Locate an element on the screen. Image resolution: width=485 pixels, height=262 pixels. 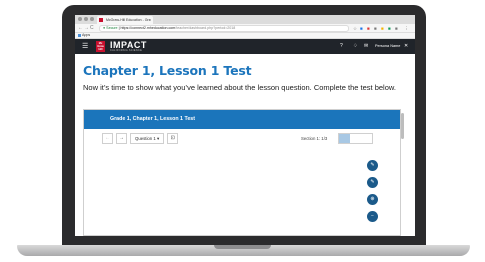
apps-bookmark: Apps is located at coordinates (86, 35).